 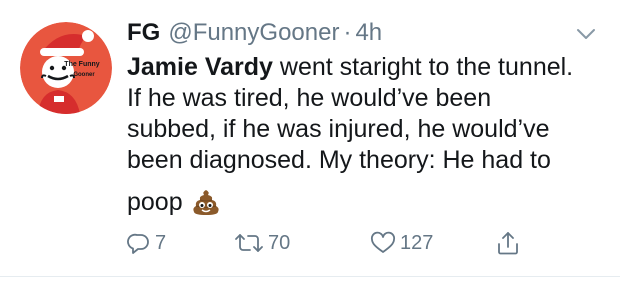 I want to click on share-icon, so click(x=508, y=243).